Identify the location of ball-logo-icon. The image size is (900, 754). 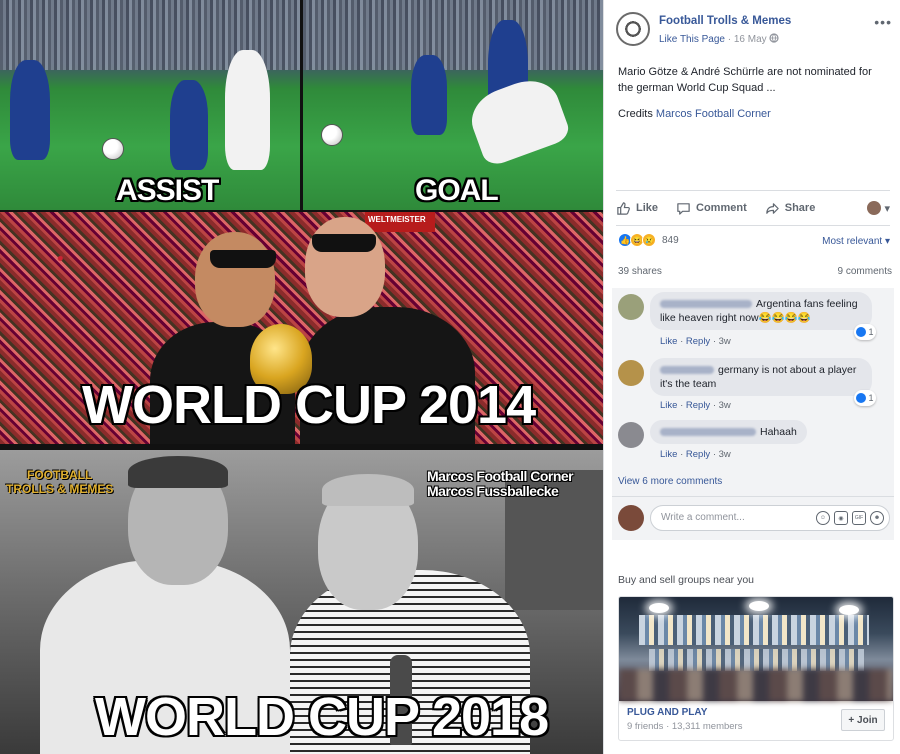
(633, 29).